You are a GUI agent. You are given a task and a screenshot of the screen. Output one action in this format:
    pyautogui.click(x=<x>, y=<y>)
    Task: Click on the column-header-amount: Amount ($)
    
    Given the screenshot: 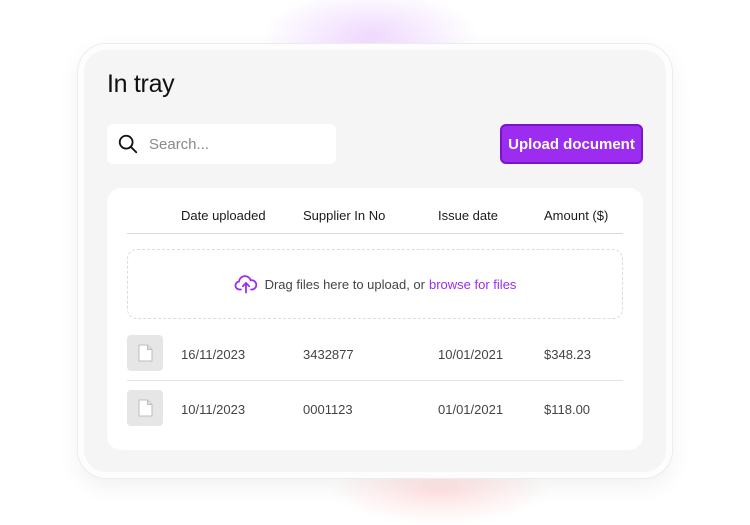 What is the action you would take?
    pyautogui.click(x=576, y=215)
    